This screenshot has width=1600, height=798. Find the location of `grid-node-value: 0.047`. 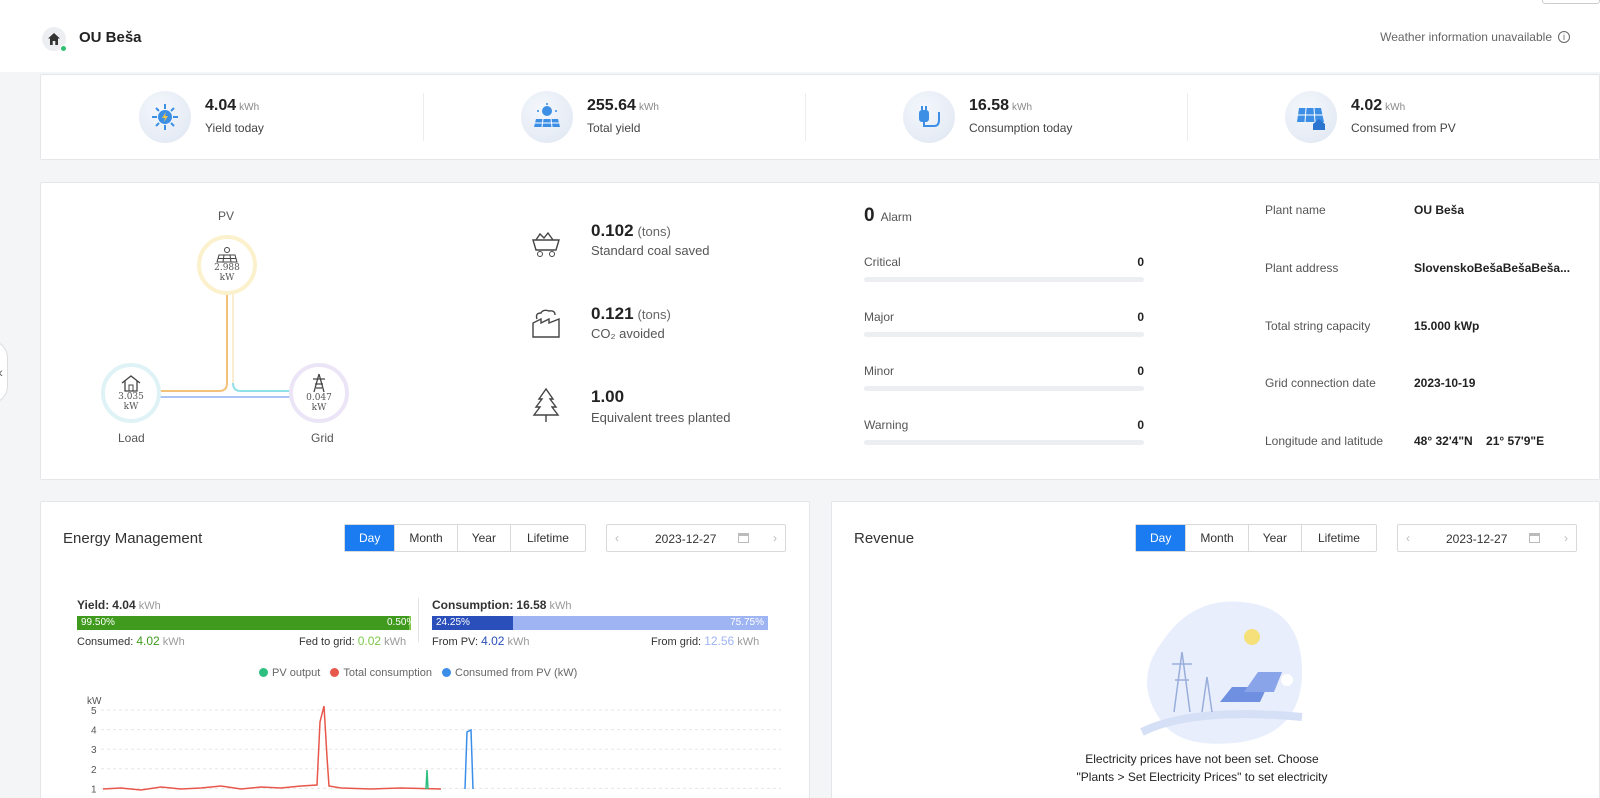

grid-node-value: 0.047 is located at coordinates (319, 398).